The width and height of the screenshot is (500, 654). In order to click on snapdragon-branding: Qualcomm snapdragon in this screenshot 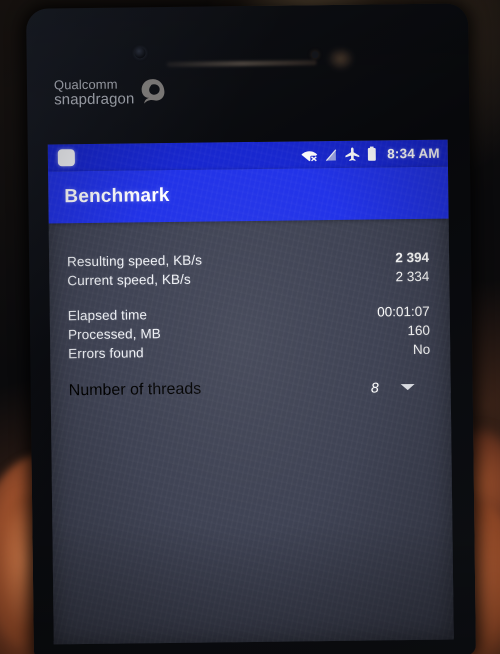, I will do `click(110, 92)`.